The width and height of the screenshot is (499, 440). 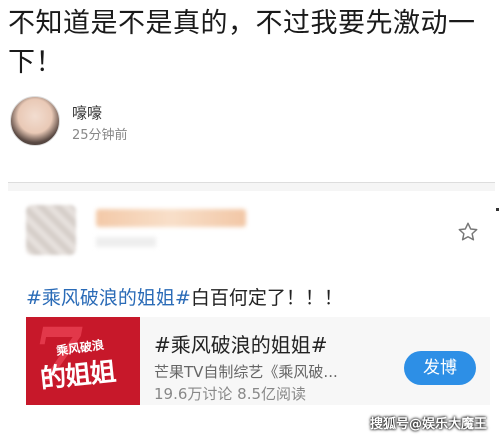 I want to click on blurred-avatar, so click(x=51, y=230).